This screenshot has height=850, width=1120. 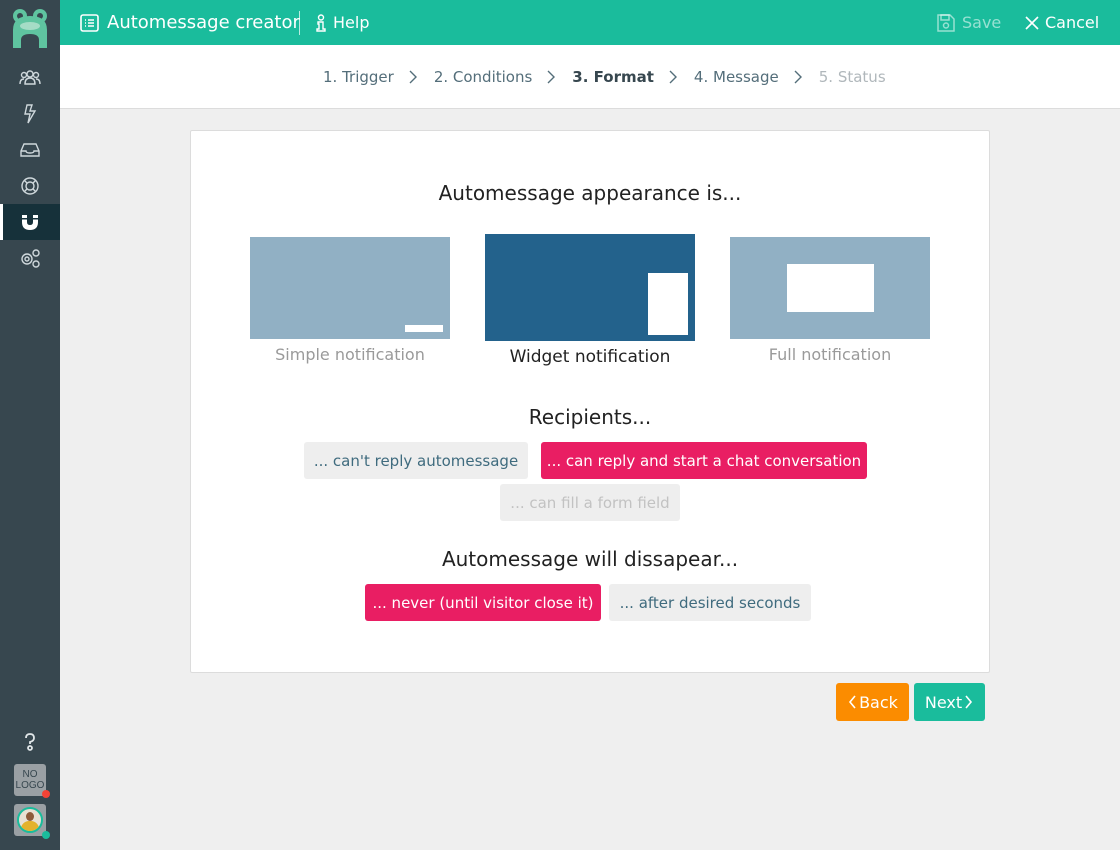 What do you see at coordinates (483, 77) in the screenshot?
I see `step-conditions: 2. Conditions` at bounding box center [483, 77].